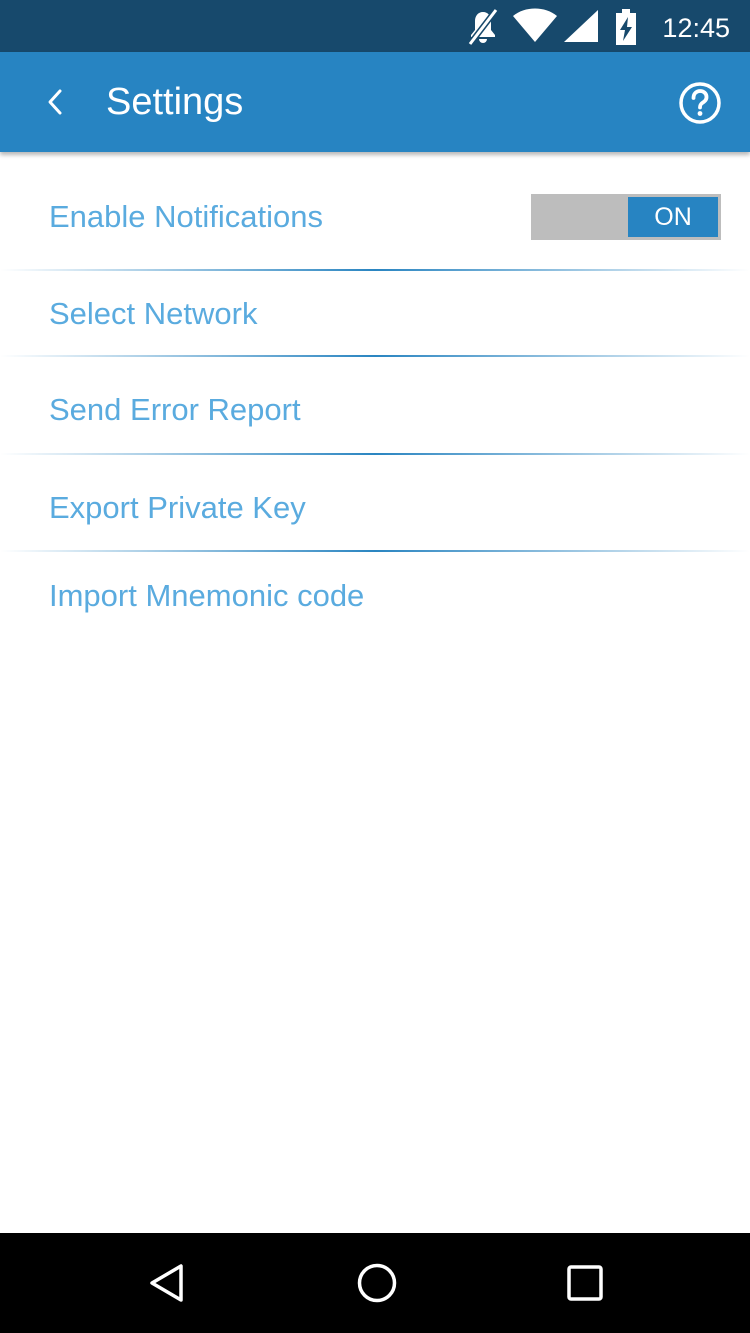 The image size is (750, 1333). Describe the element at coordinates (375, 102) in the screenshot. I see `app-bar: Settings` at that location.